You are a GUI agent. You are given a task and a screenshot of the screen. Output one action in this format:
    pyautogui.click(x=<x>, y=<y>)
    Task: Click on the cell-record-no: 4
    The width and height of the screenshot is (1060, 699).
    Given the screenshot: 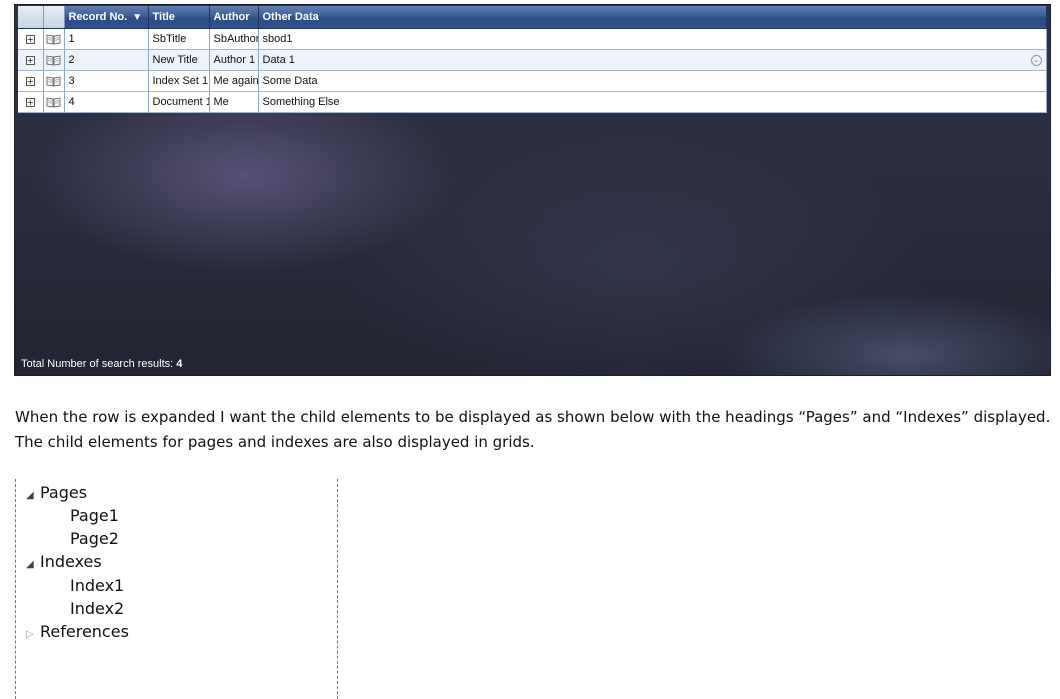 What is the action you would take?
    pyautogui.click(x=106, y=102)
    